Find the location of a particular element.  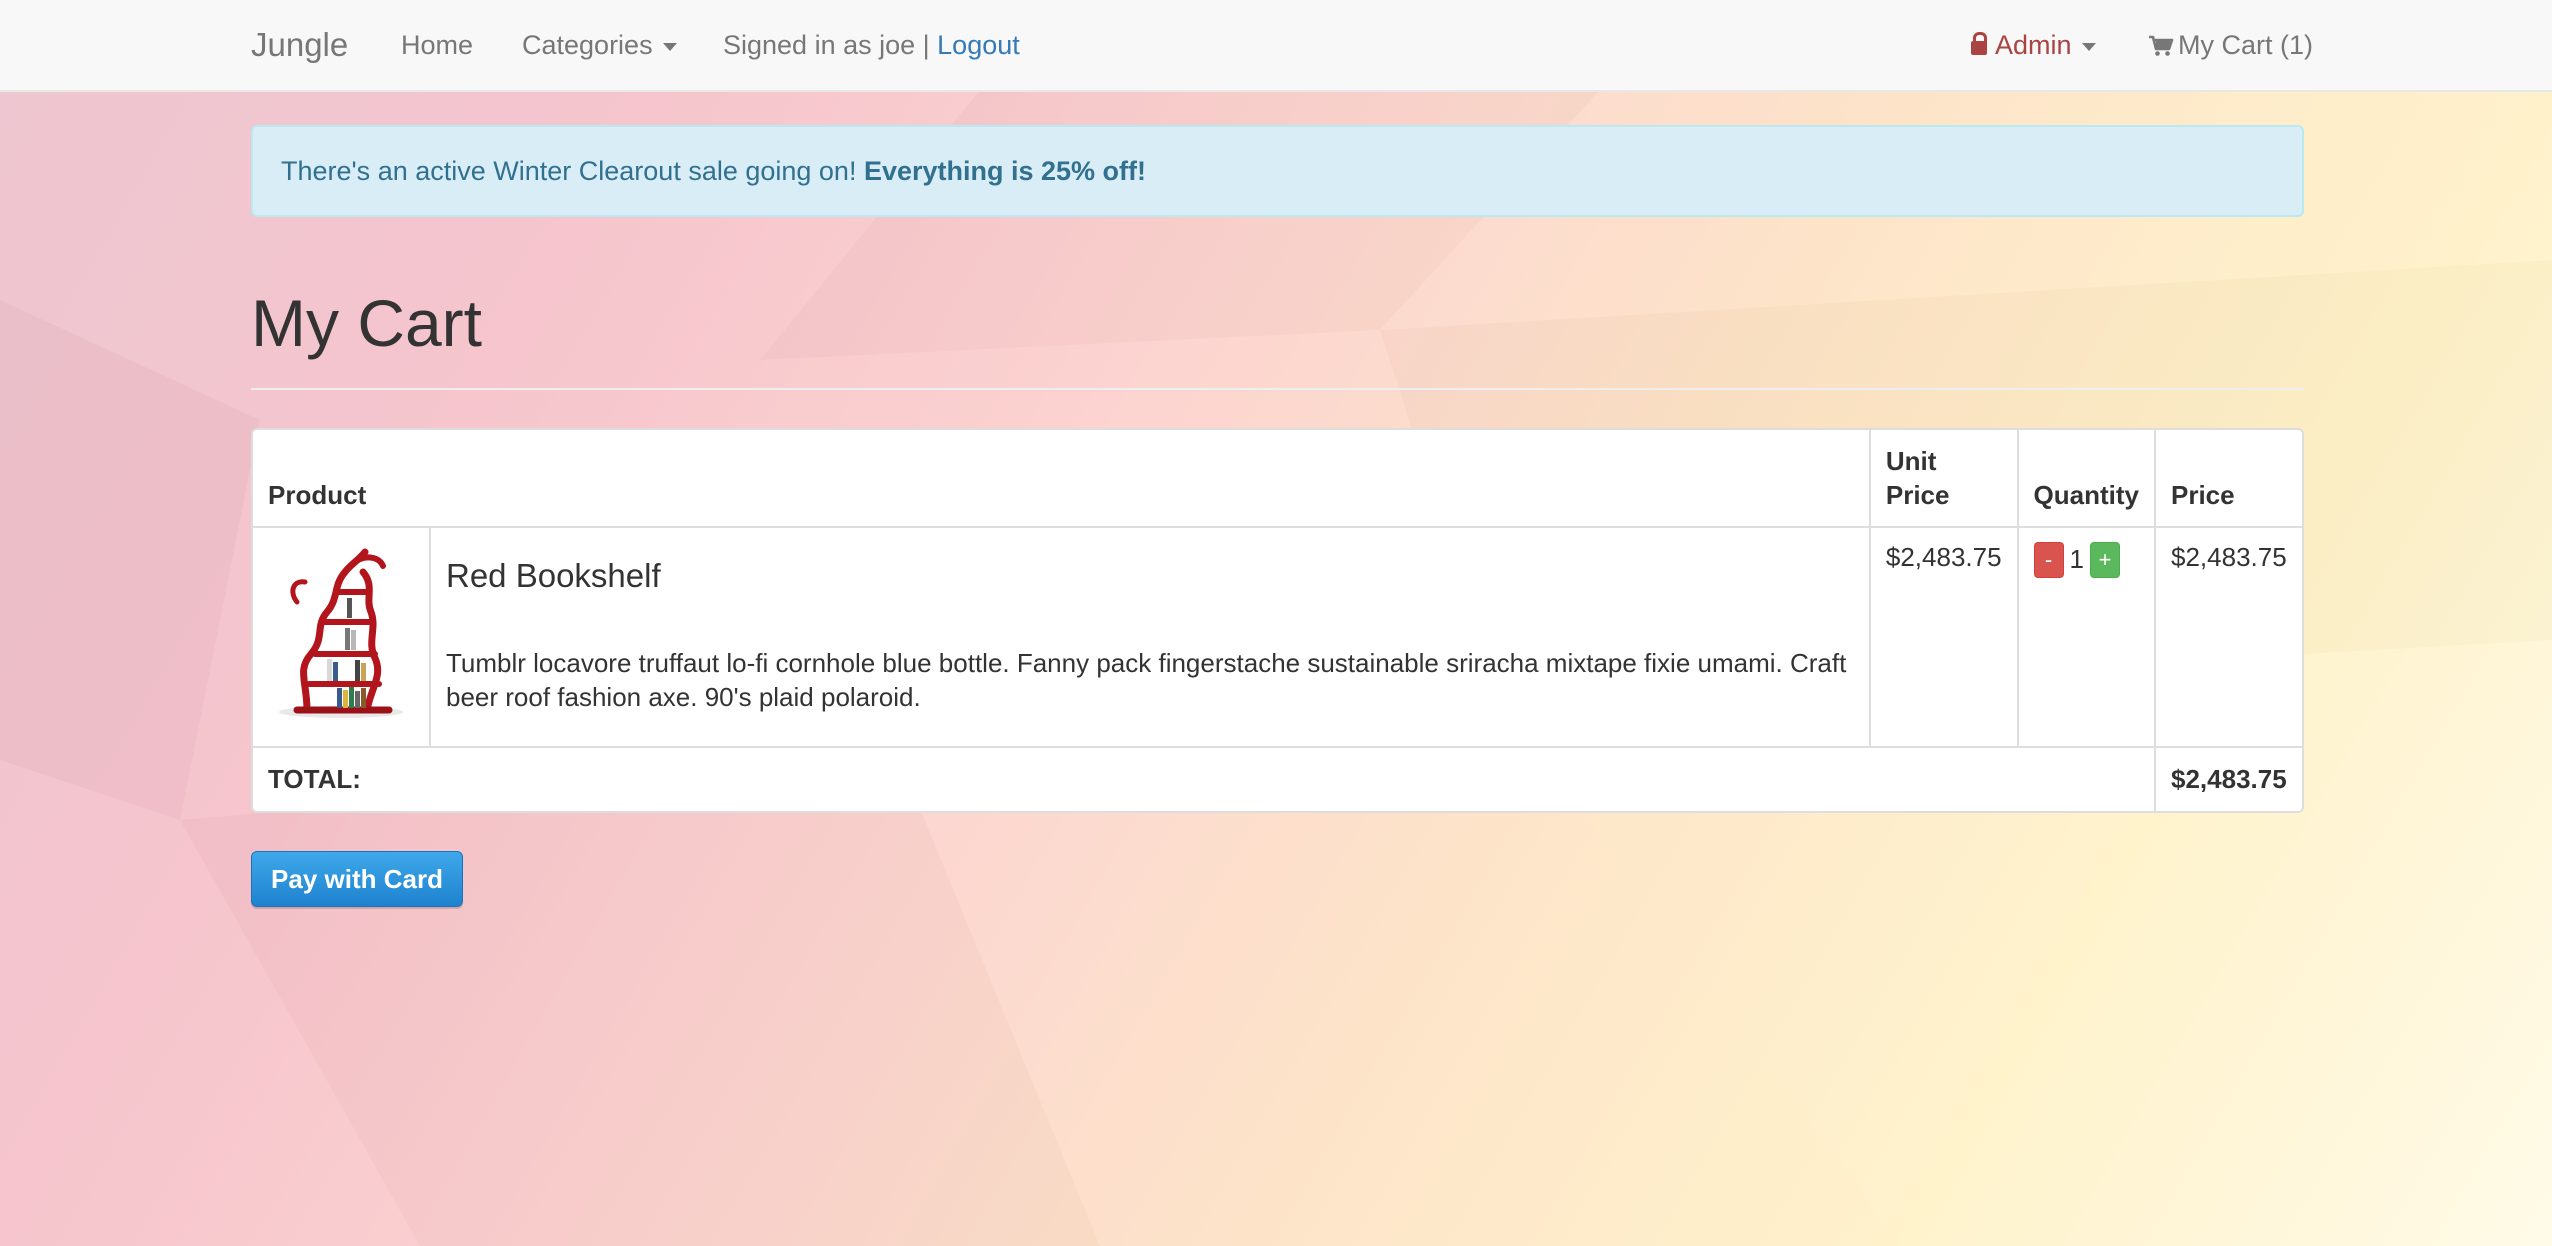

signed-in-text: Signed in as joe | is located at coordinates (830, 45).